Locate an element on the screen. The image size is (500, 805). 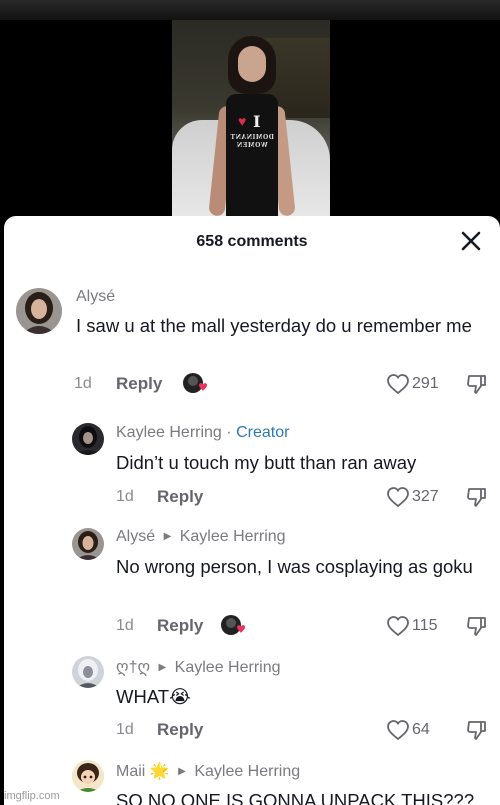
shirt-text-line1: DOMINANT is located at coordinates (252, 137).